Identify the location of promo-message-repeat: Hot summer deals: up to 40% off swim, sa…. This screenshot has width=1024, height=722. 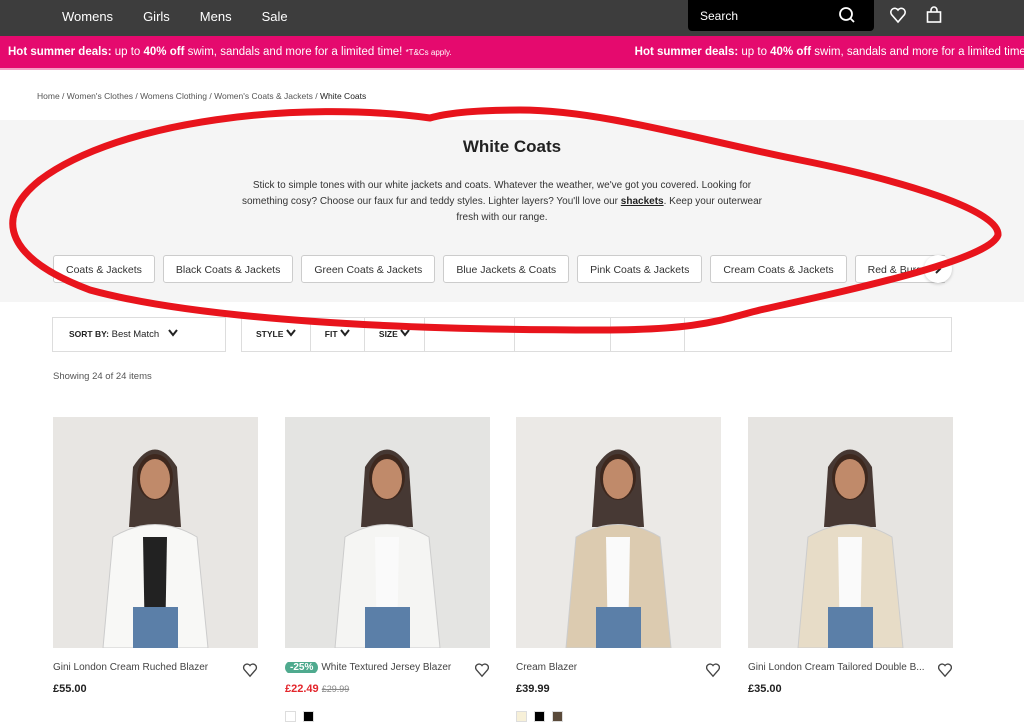
(829, 52).